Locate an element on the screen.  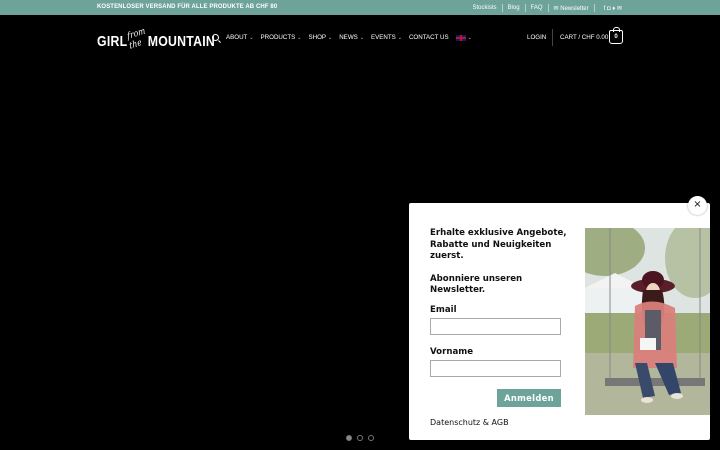
popup-photo is located at coordinates (647, 321).